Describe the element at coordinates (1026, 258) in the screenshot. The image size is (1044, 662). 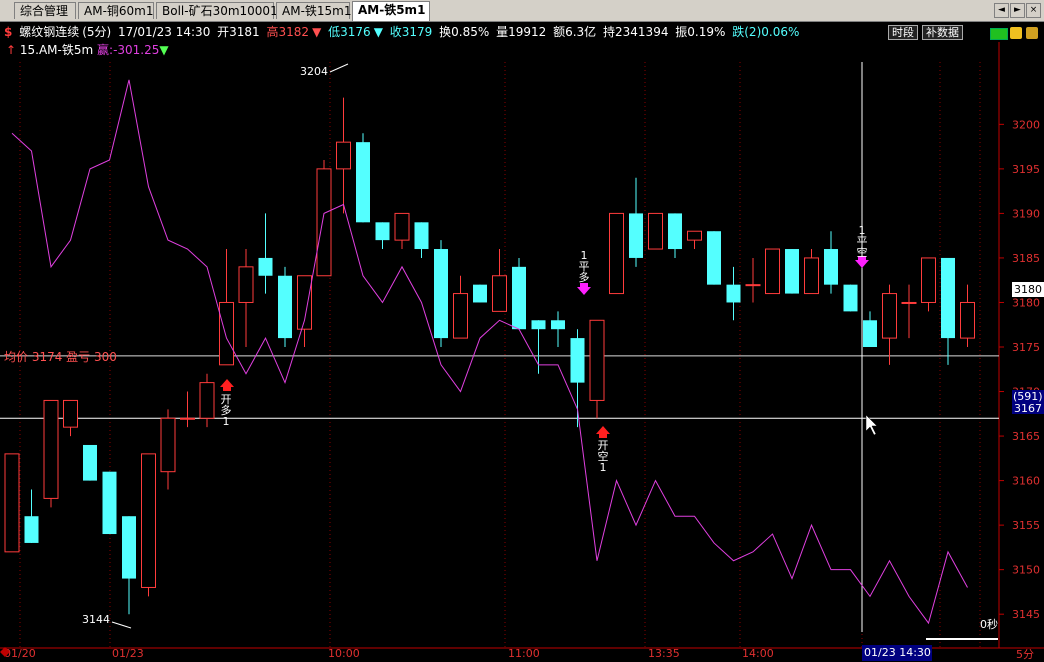
I see `y-tick-label: 3185` at that location.